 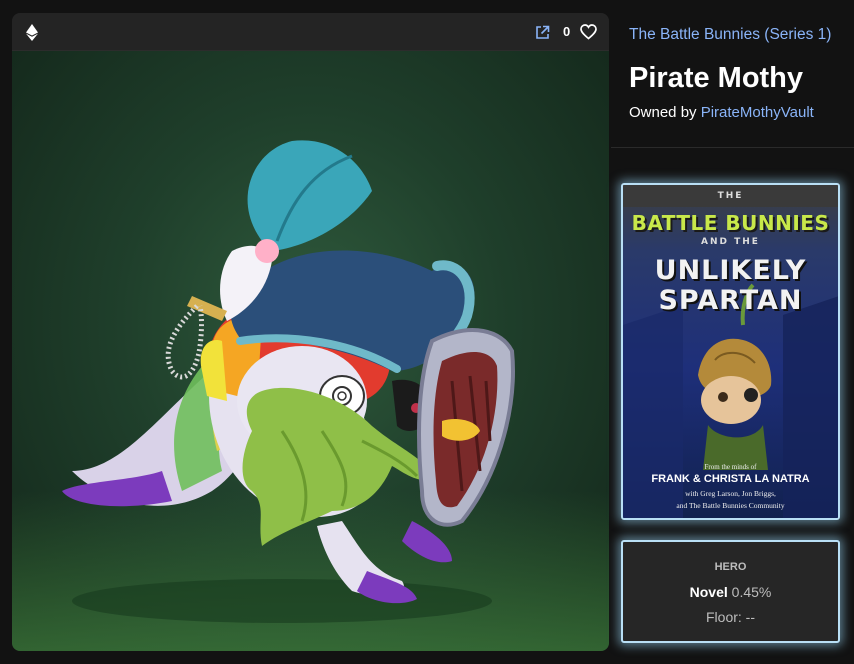 I want to click on viewer-toolbar: 0, so click(x=310, y=32).